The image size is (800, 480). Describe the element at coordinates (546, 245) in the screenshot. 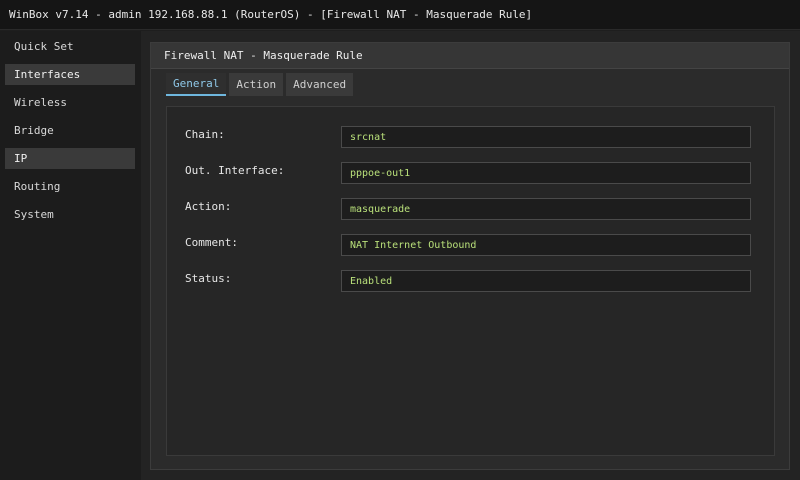

I see `comment-field: NAT Internet Outbound` at that location.